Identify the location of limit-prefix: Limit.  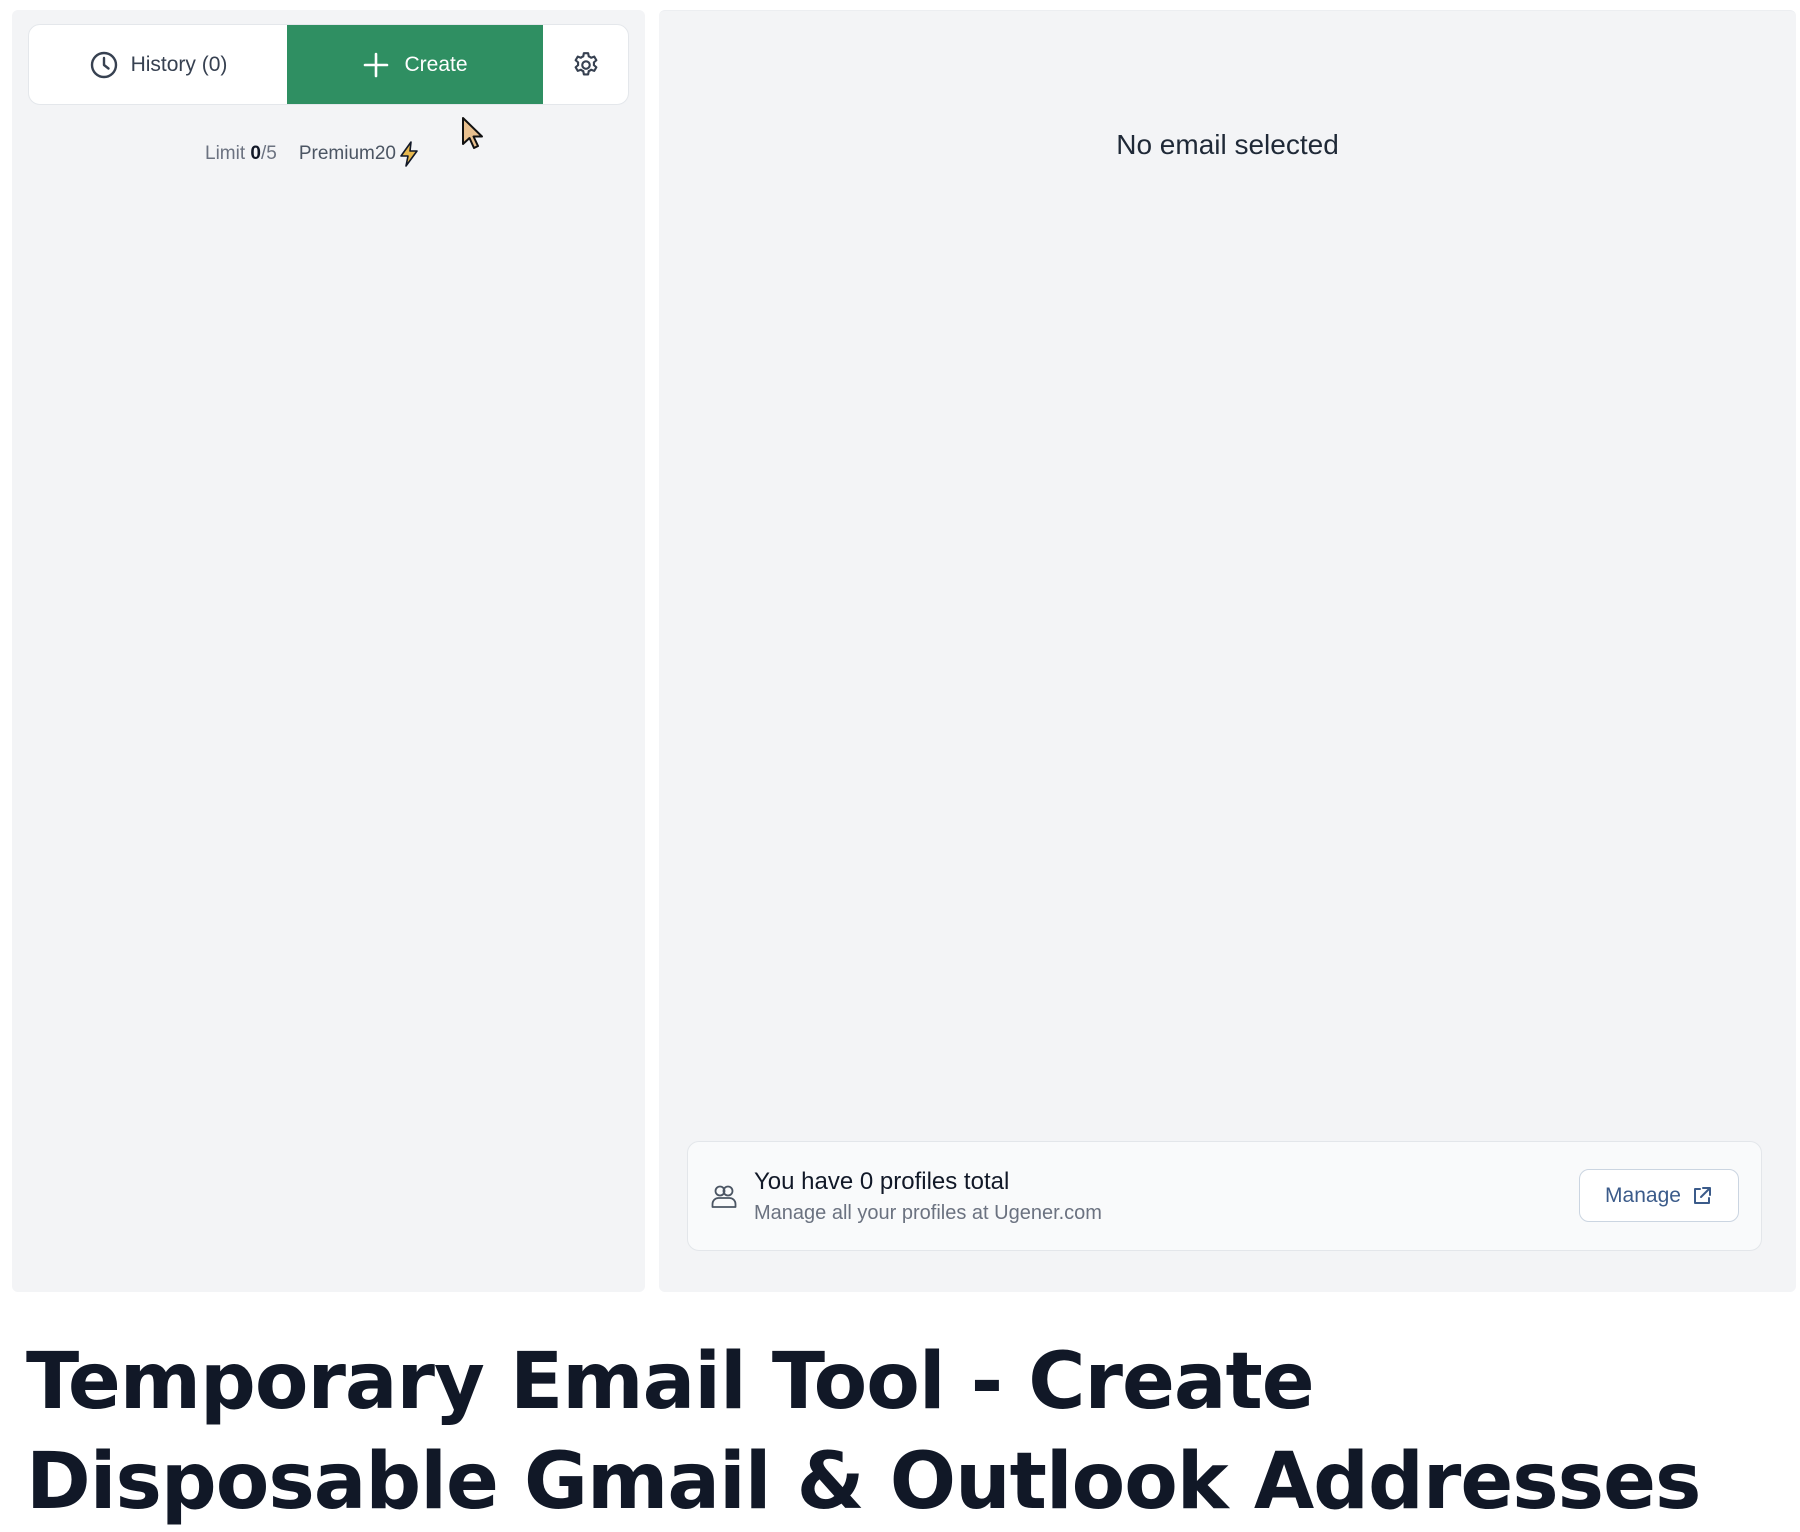
(225, 153).